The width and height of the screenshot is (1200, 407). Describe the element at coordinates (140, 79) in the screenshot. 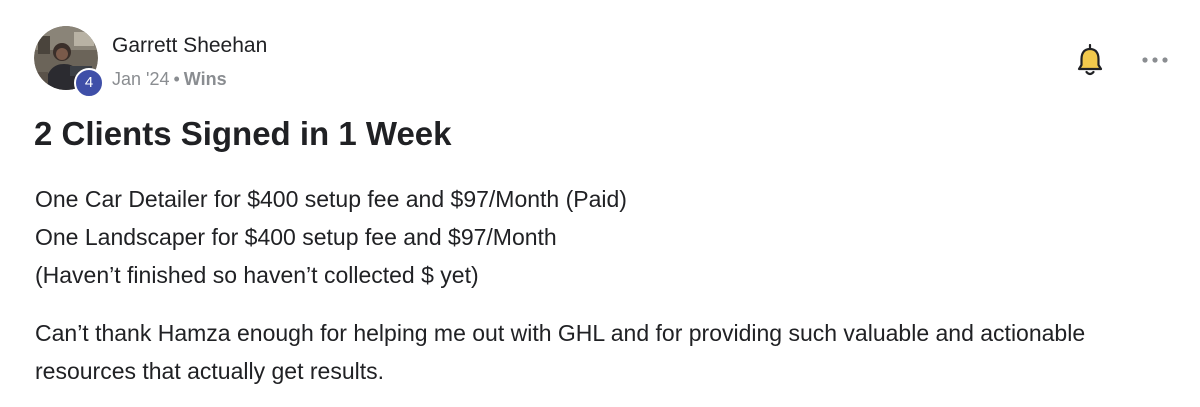

I see `post-date: Jan '24` at that location.